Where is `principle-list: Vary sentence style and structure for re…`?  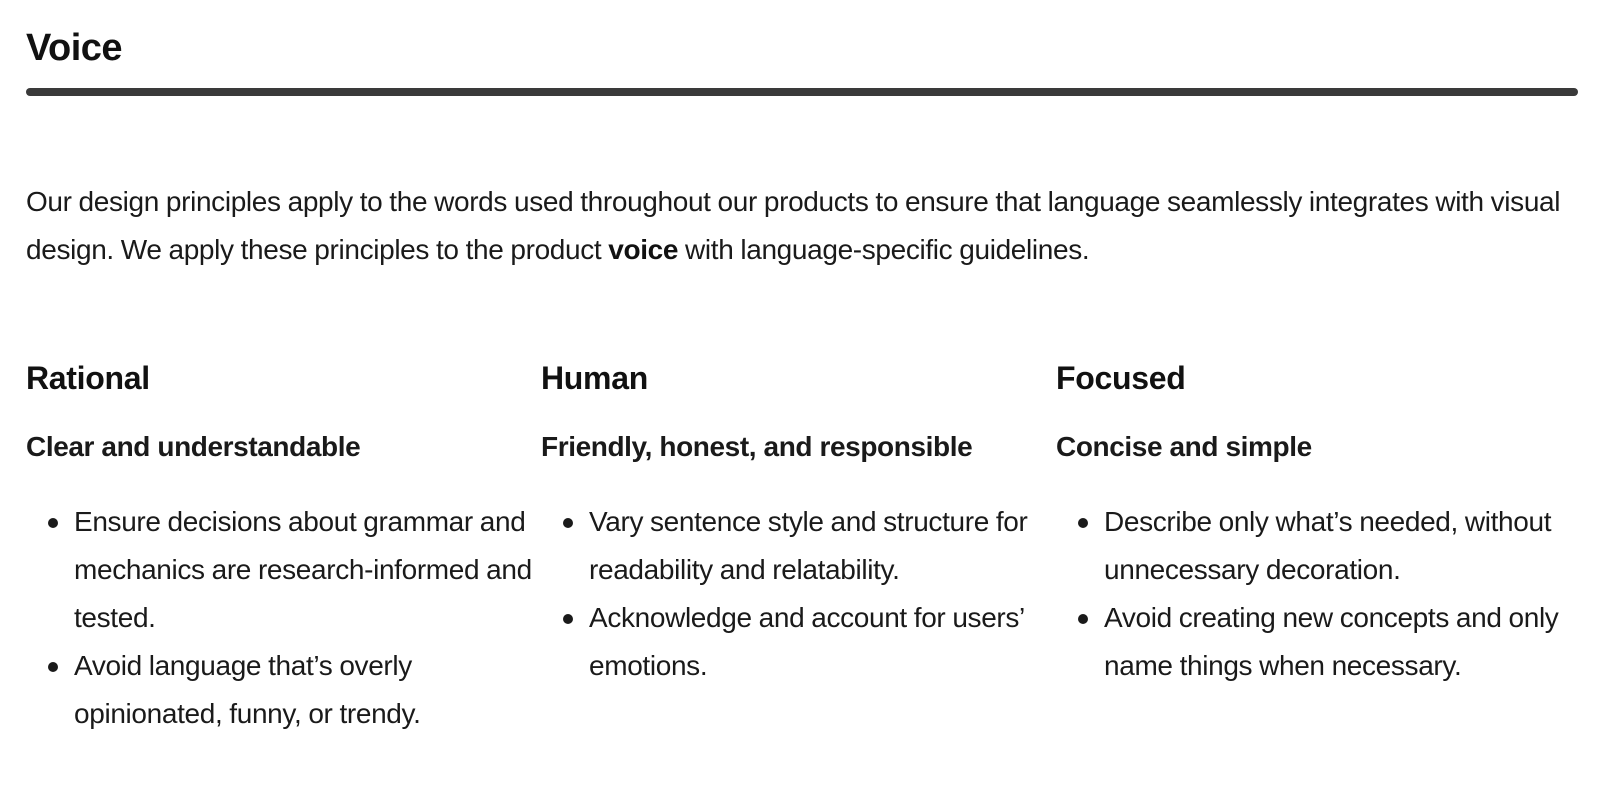
principle-list: Vary sentence style and structure for re… is located at coordinates (798, 594).